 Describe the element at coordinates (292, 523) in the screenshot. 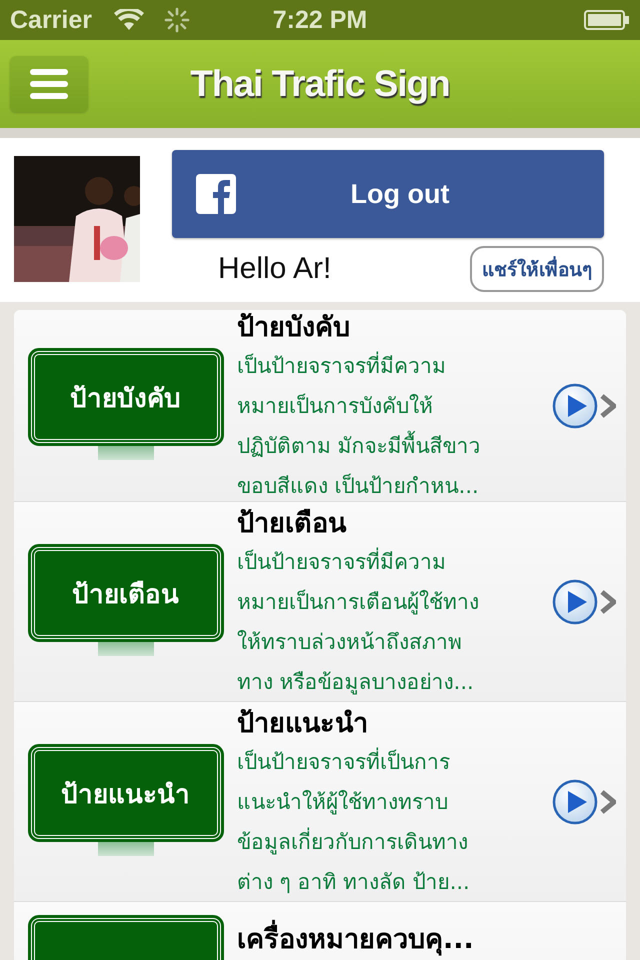

I see `sign-title: ป้ายเตือน` at that location.